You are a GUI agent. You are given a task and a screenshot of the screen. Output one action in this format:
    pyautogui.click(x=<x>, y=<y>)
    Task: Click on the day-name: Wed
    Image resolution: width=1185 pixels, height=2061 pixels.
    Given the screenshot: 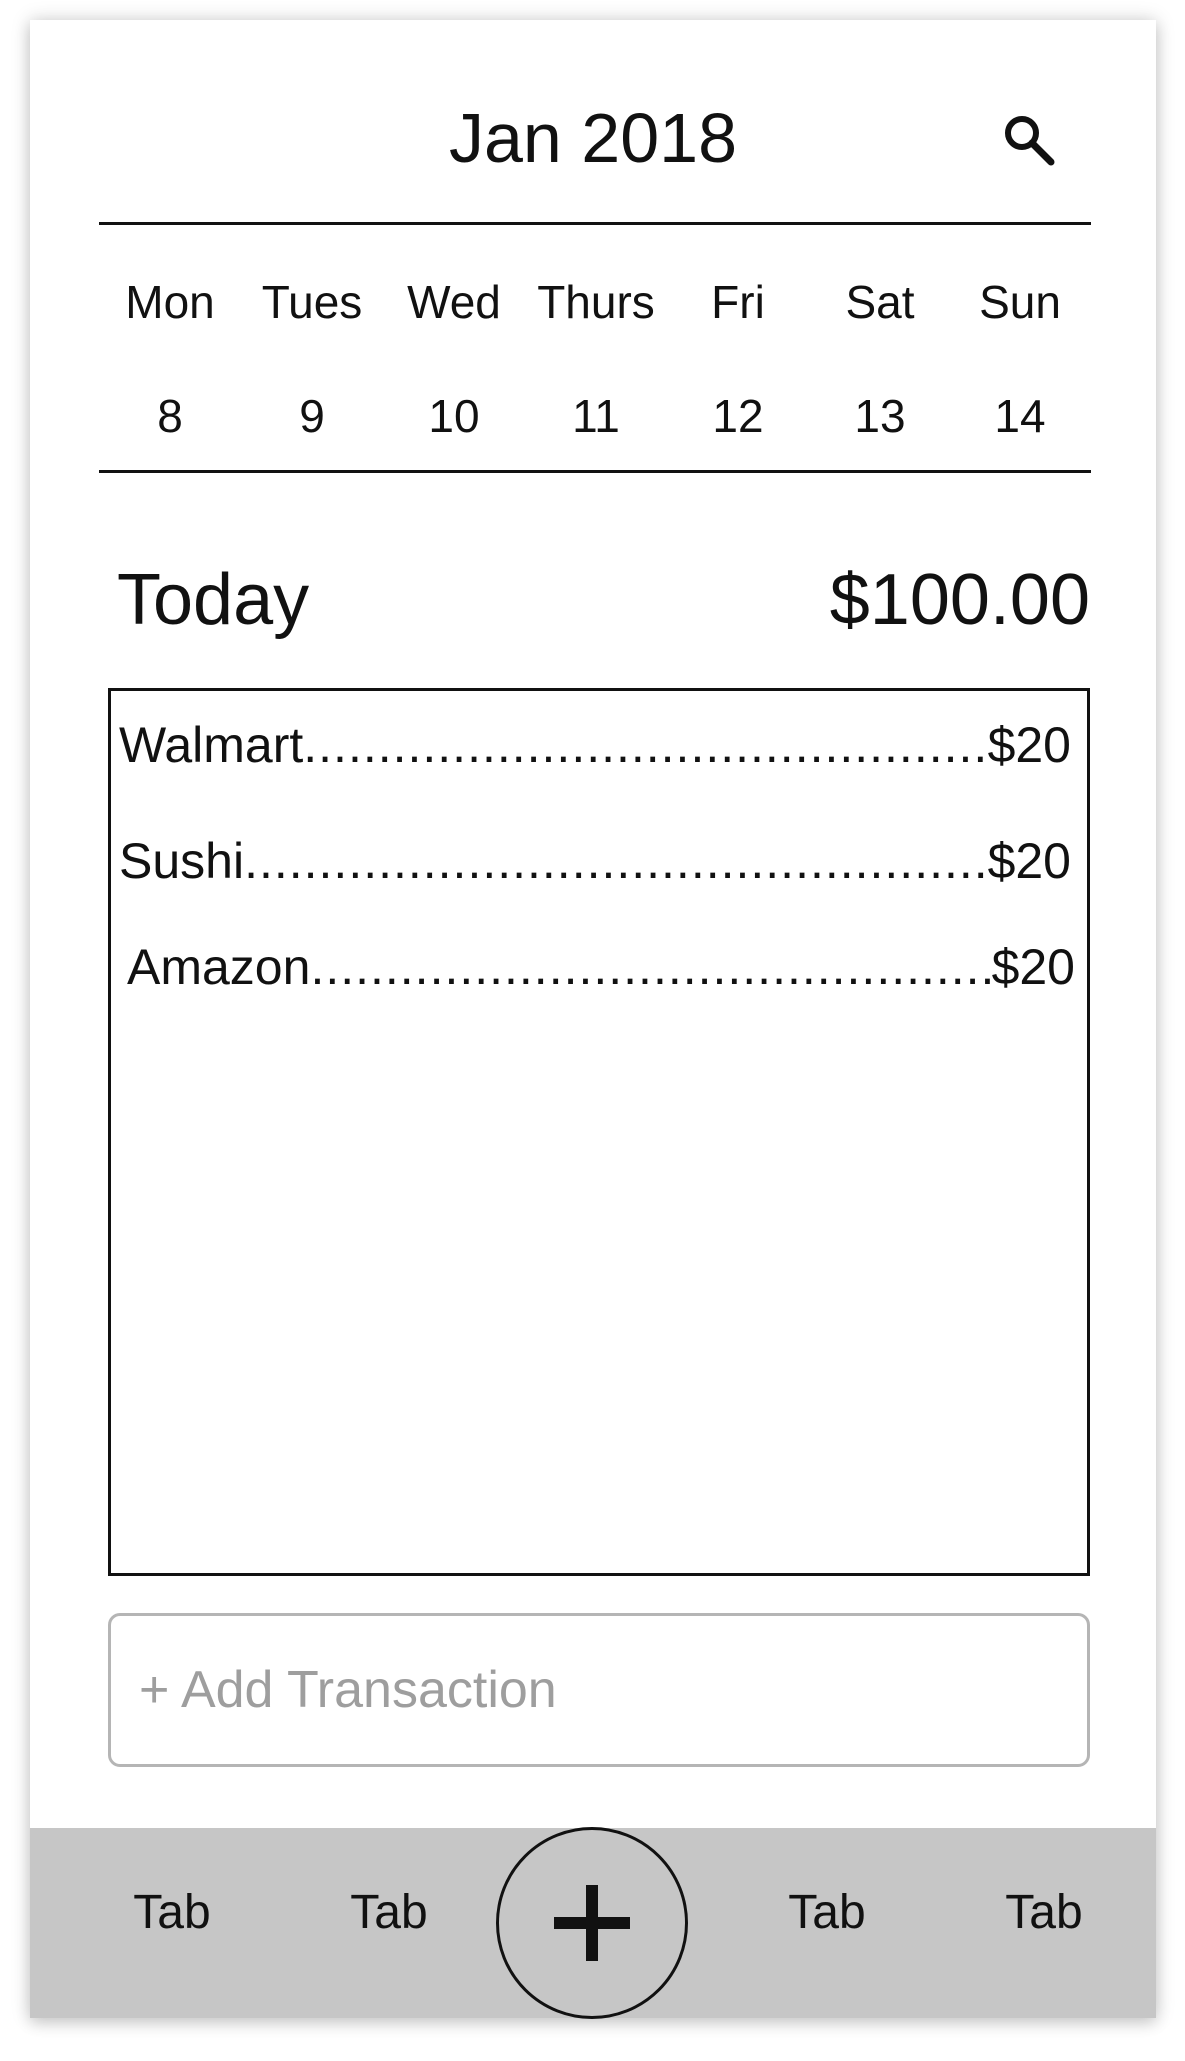 What is the action you would take?
    pyautogui.click(x=454, y=302)
    